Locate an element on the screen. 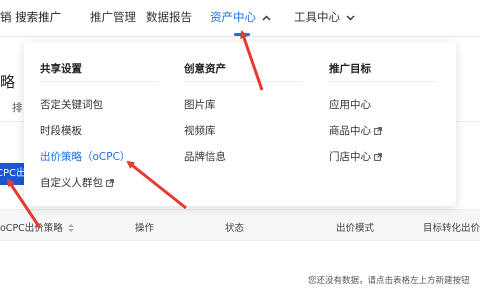 The height and width of the screenshot is (300, 480). nav-item-tool-center: 工具中心 is located at coordinates (324, 17).